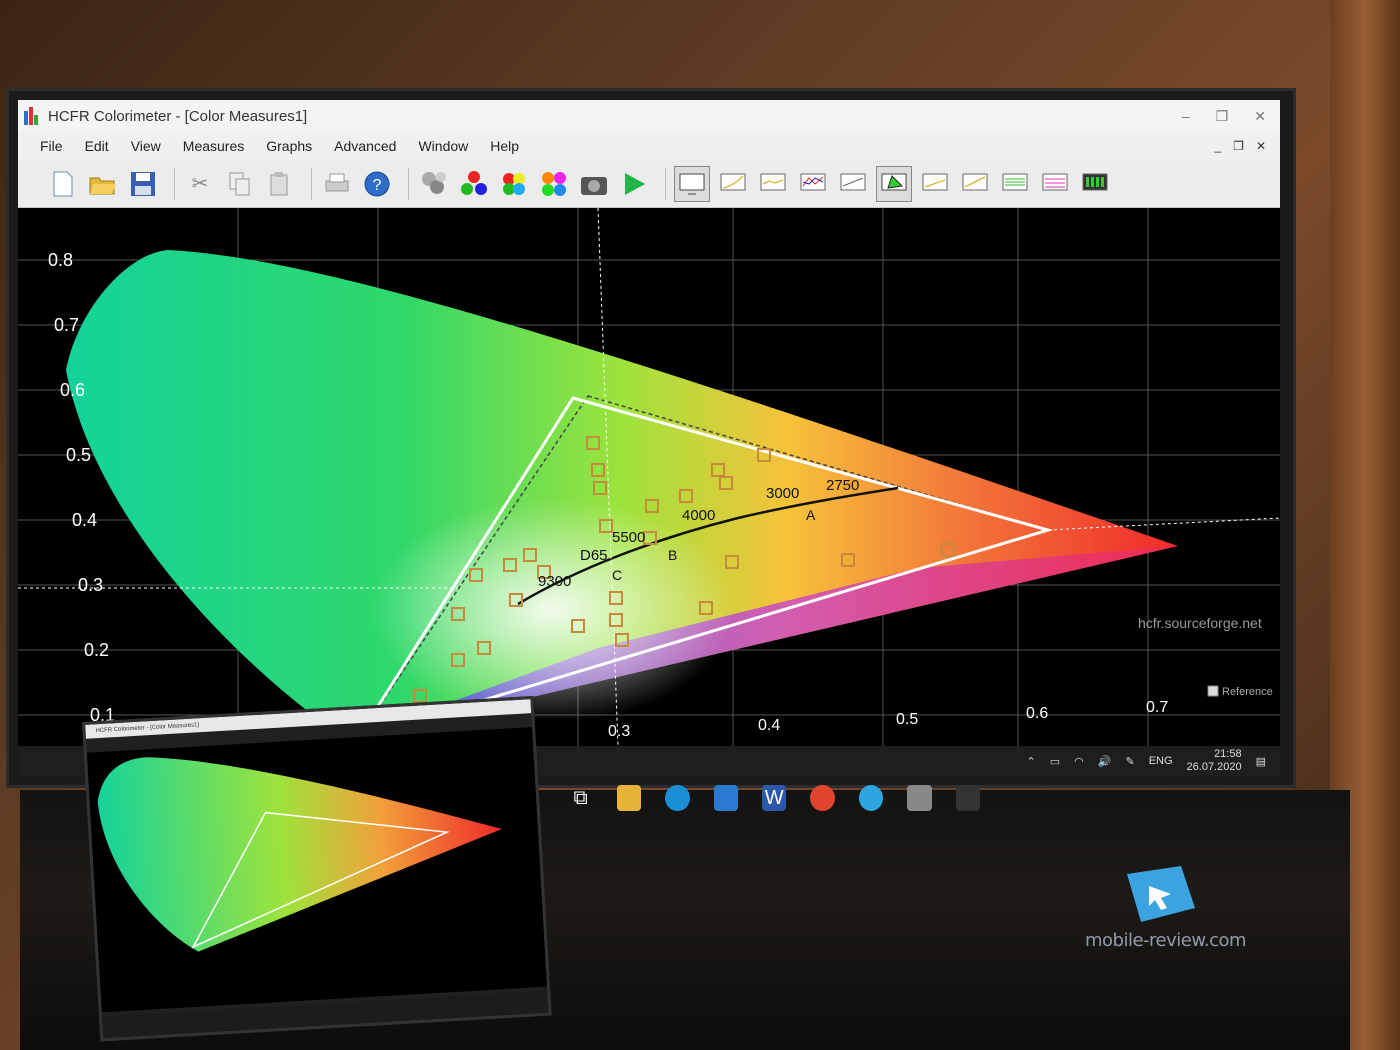 The height and width of the screenshot is (1050, 1400). Describe the element at coordinates (750, 798) in the screenshot. I see `taskbar-app-icons: ○ ⧉ W` at that location.